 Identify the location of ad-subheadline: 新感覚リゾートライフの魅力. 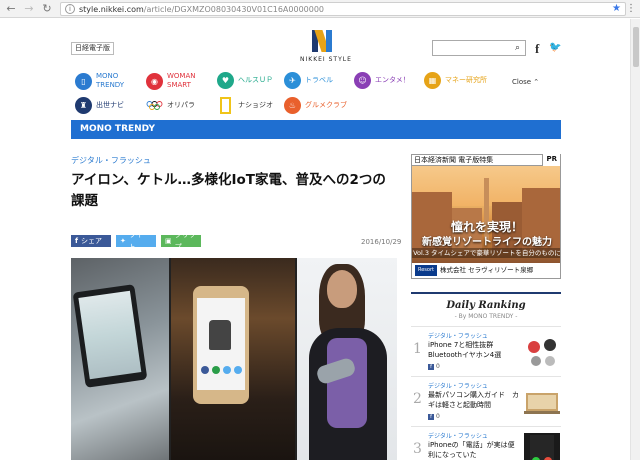
(487, 242).